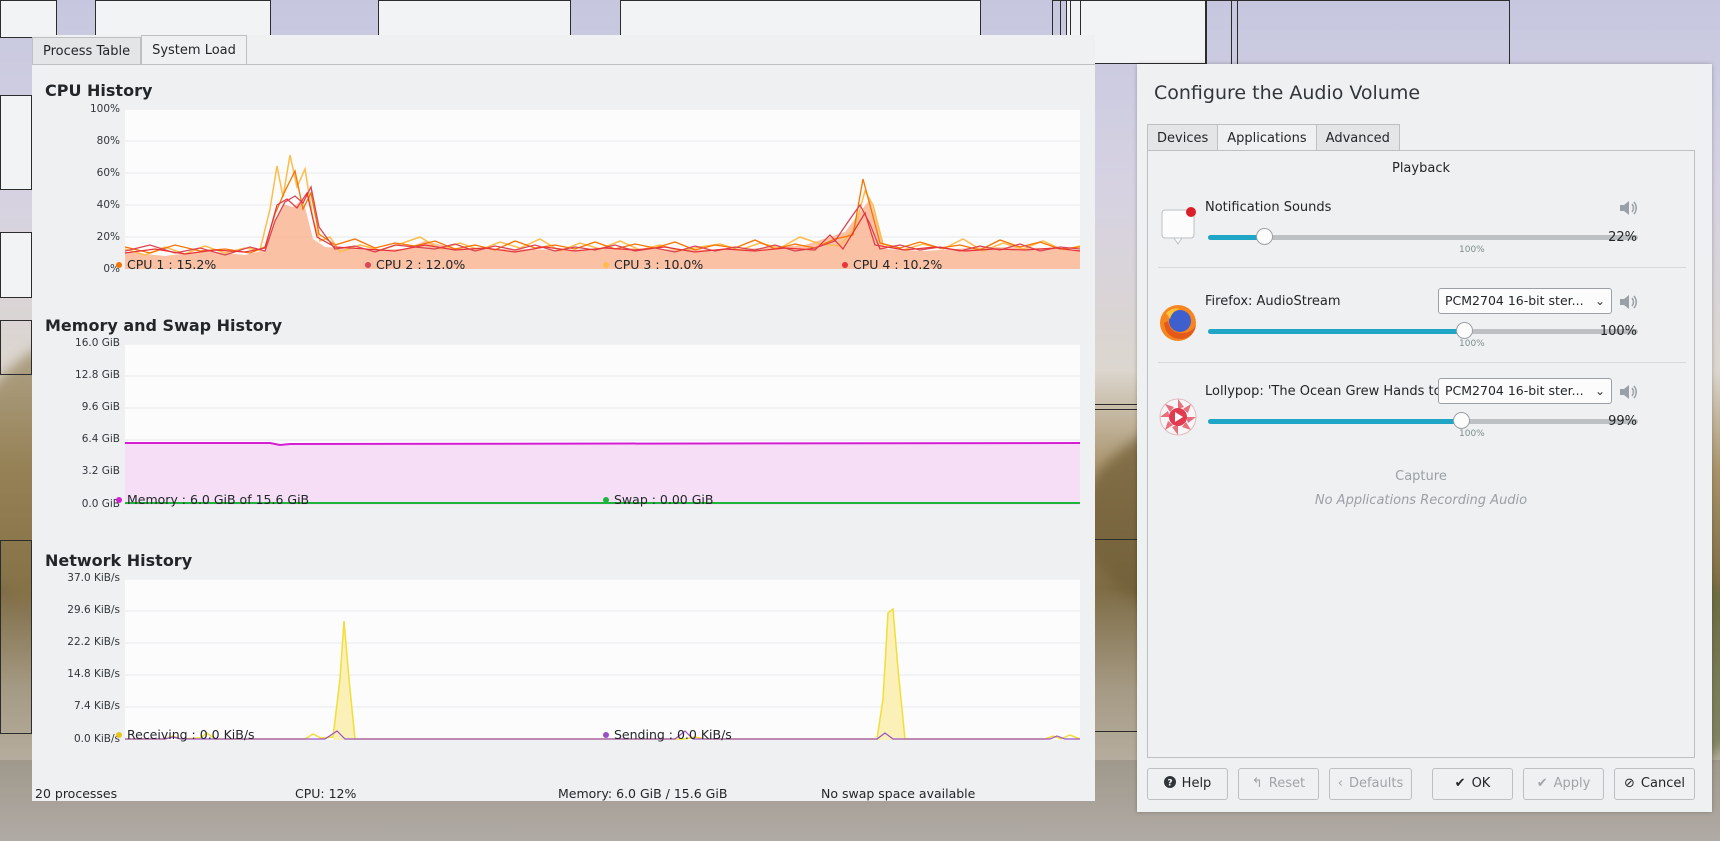 The image size is (1720, 841). I want to click on status-processes: 20 processes, so click(76, 793).